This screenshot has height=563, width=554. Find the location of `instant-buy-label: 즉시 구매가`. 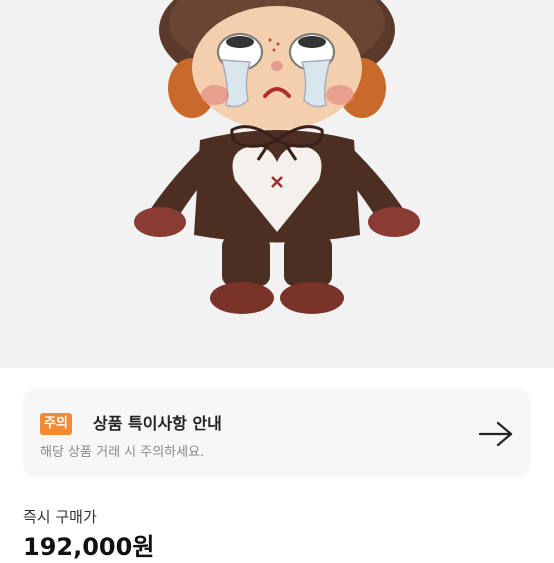

instant-buy-label: 즉시 구매가 is located at coordinates (60, 517).